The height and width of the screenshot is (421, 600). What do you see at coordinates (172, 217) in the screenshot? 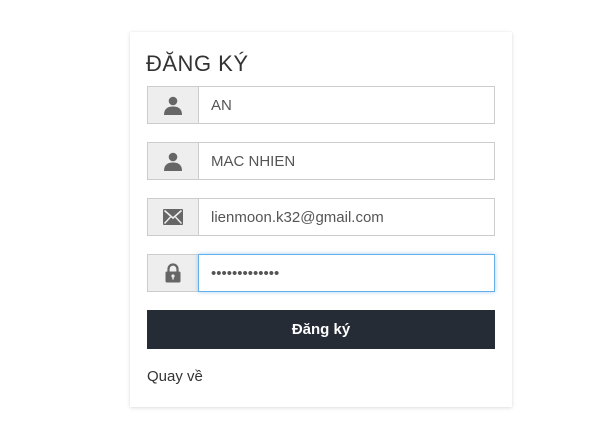
I see `envelope-icon` at bounding box center [172, 217].